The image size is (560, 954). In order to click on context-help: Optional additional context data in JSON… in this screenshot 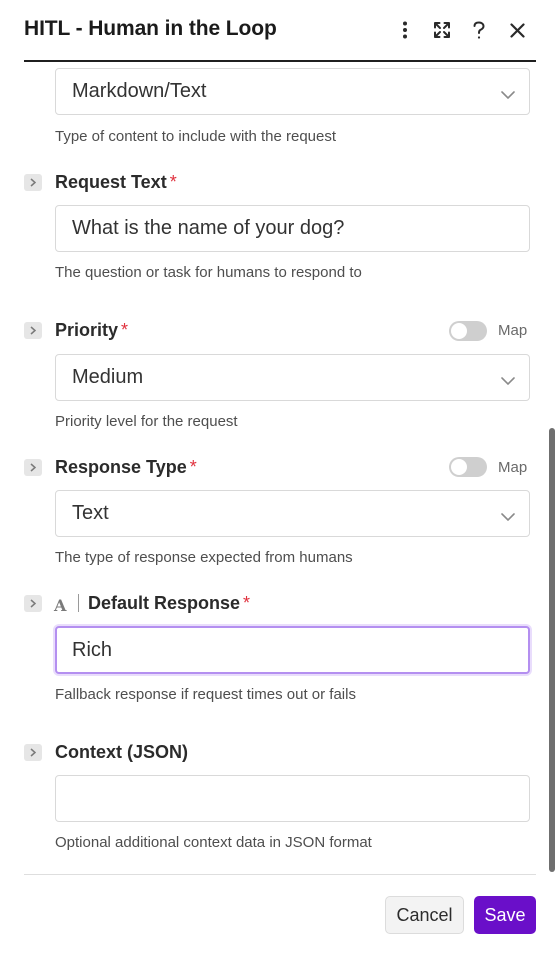, I will do `click(213, 842)`.